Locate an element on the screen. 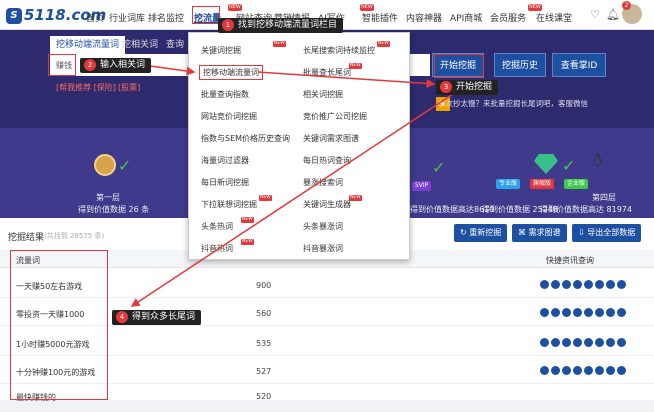 Image resolution: width=654 pixels, height=412 pixels. callout-1: 1 找到挖移动端流量词栏目 is located at coordinates (281, 25).